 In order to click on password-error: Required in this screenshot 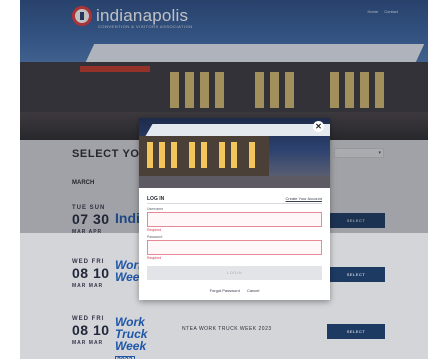, I will do `click(154, 258)`.